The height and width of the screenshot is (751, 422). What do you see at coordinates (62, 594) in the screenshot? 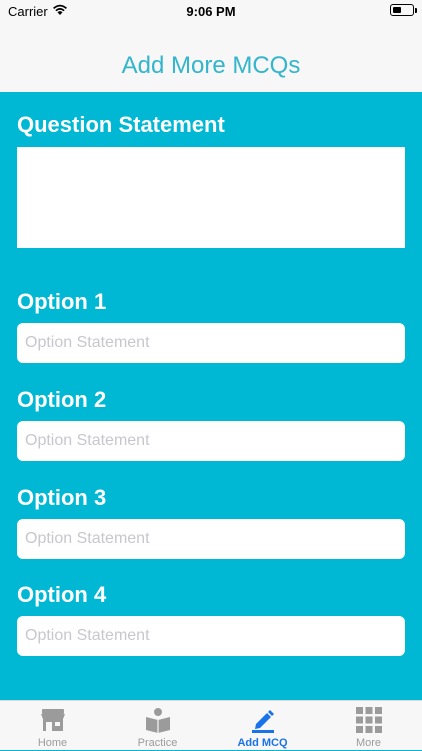
I see `option-4-label: Option 4` at bounding box center [62, 594].